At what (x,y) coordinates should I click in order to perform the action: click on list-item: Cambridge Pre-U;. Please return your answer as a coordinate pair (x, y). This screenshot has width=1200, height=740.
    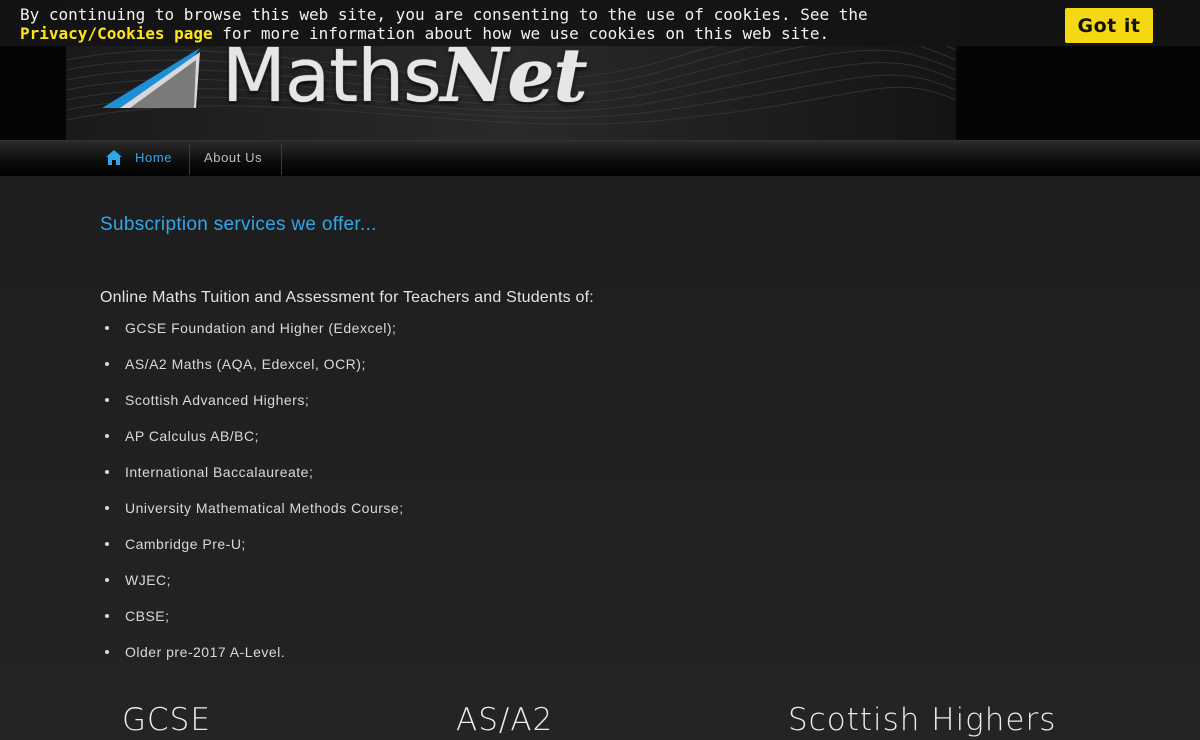
    Looking at the image, I should click on (252, 554).